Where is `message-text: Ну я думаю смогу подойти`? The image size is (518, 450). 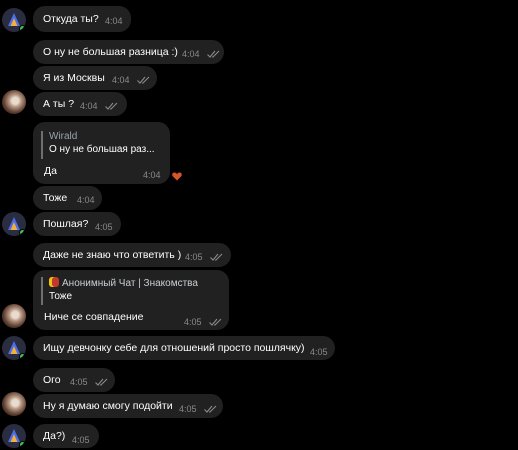
message-text: Ну я думаю смогу подойти is located at coordinates (108, 406).